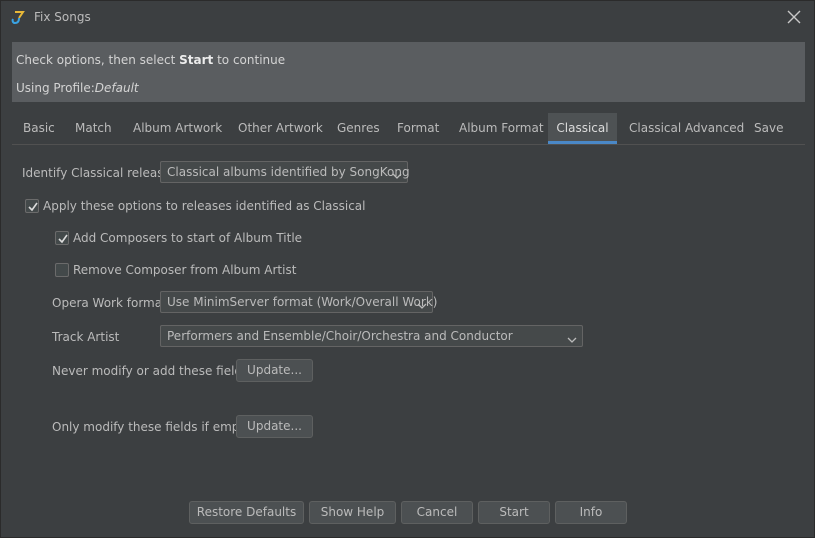 The height and width of the screenshot is (538, 815). I want to click on tab-genres: Genres, so click(358, 128).